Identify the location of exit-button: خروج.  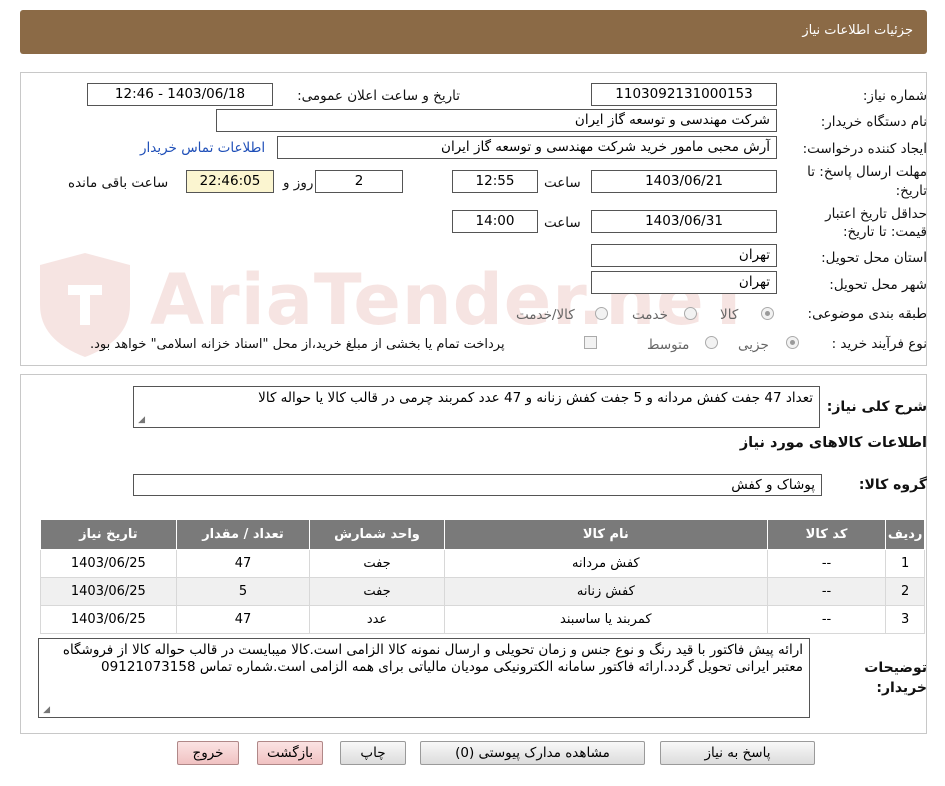
(208, 753).